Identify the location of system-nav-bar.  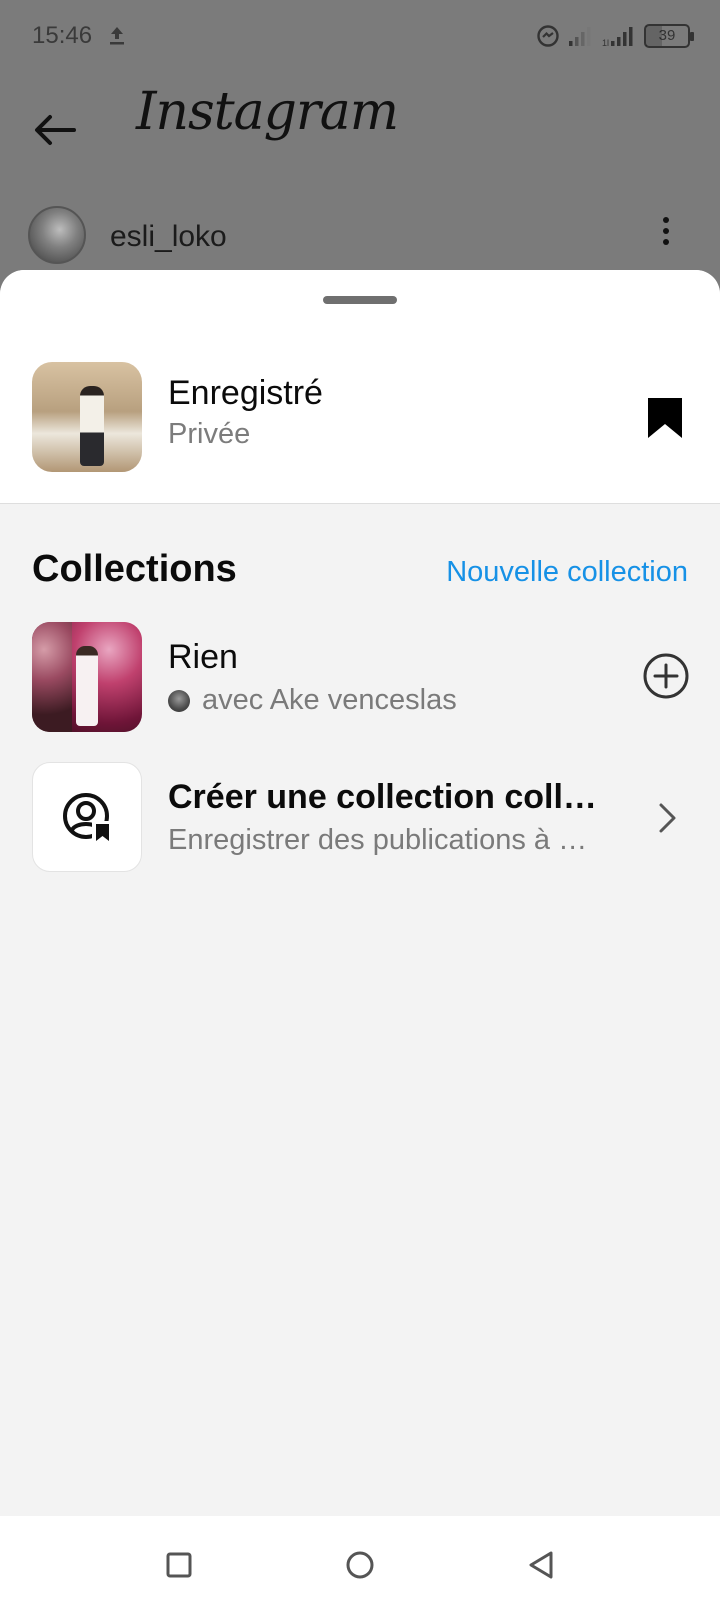
(360, 1564).